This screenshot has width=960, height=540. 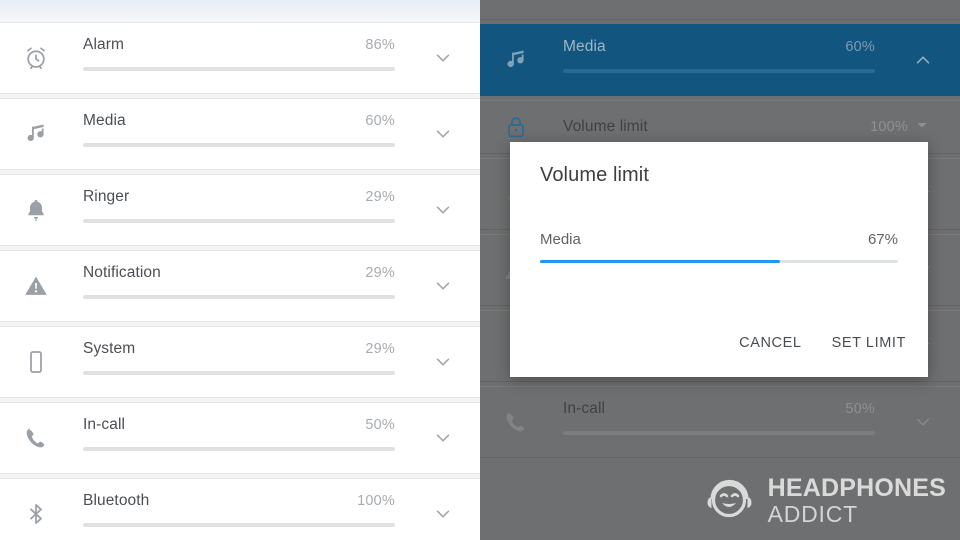 What do you see at coordinates (240, 286) in the screenshot?
I see `volume-row: Notification 29%` at bounding box center [240, 286].